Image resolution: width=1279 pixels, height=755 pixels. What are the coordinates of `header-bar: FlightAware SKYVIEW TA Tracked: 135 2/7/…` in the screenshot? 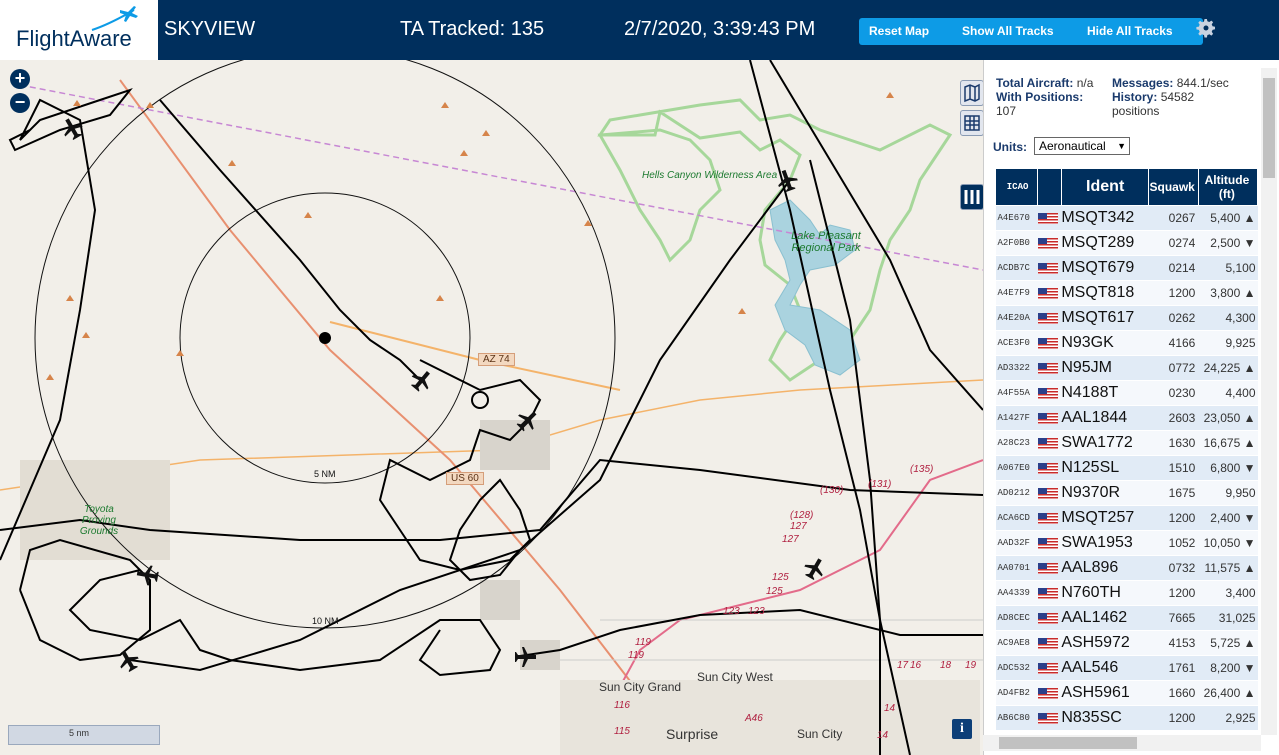 It's located at (639, 30).